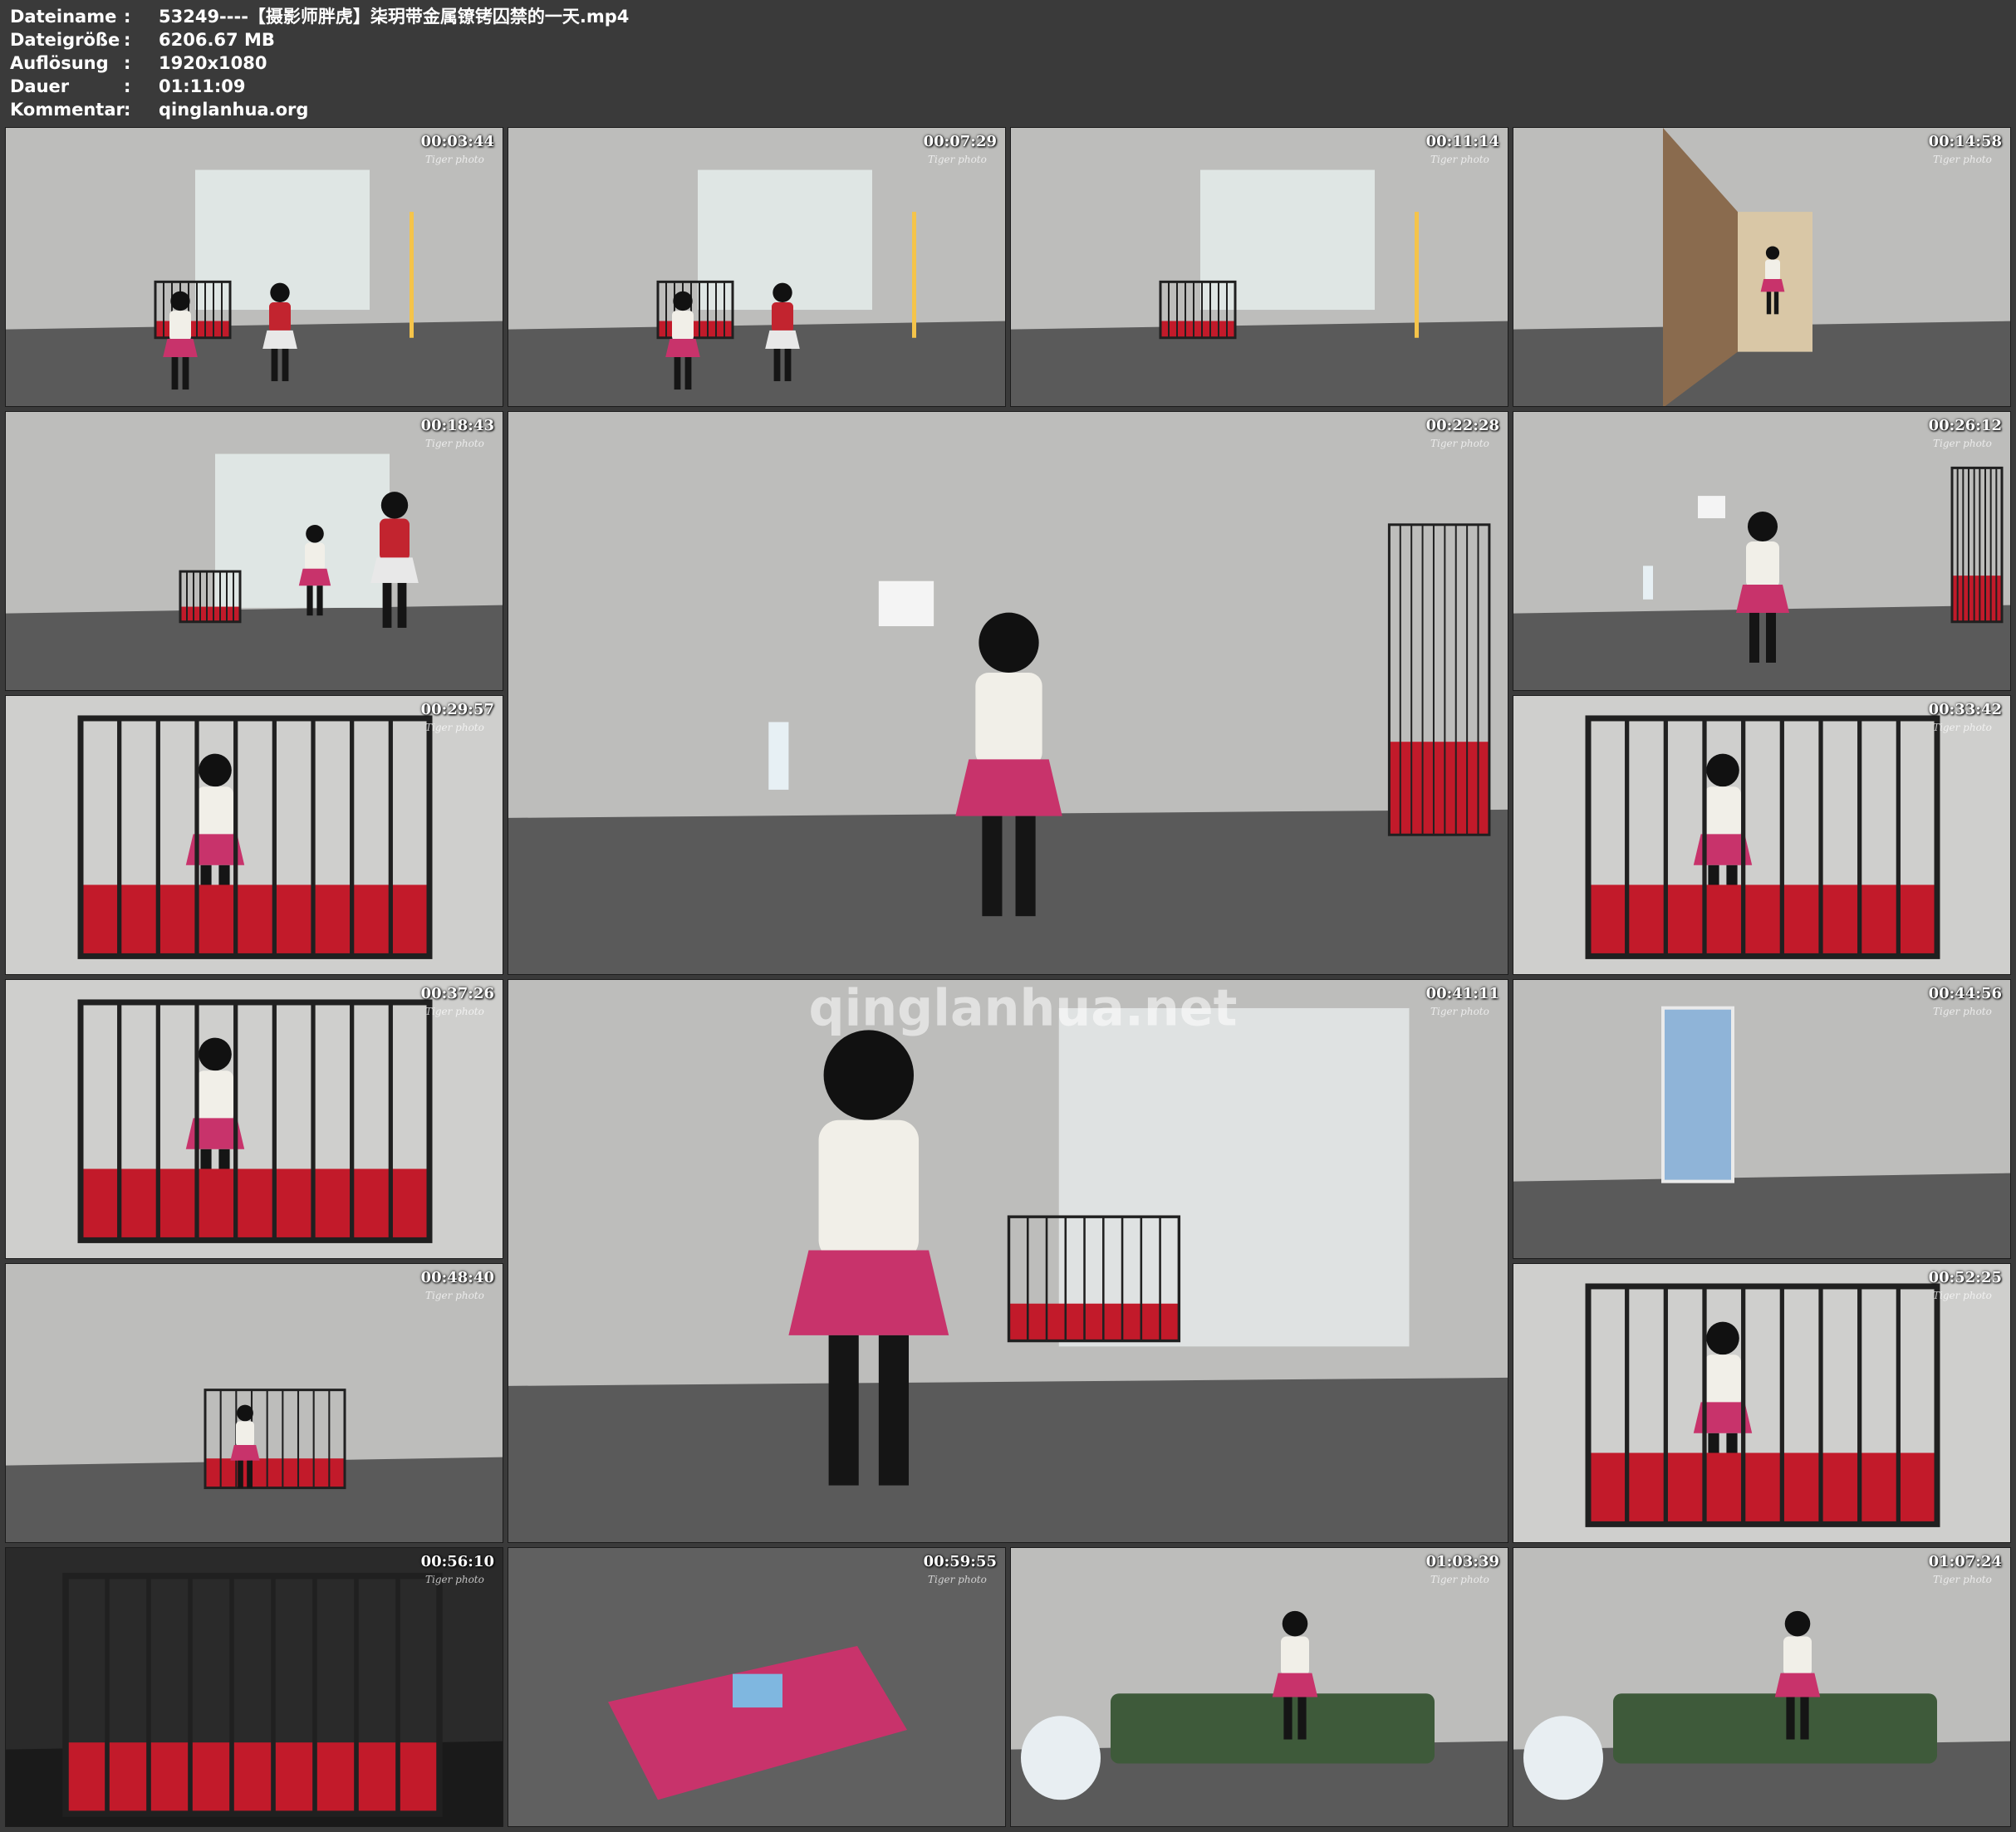  I want to click on phone, so click(757, 1690).